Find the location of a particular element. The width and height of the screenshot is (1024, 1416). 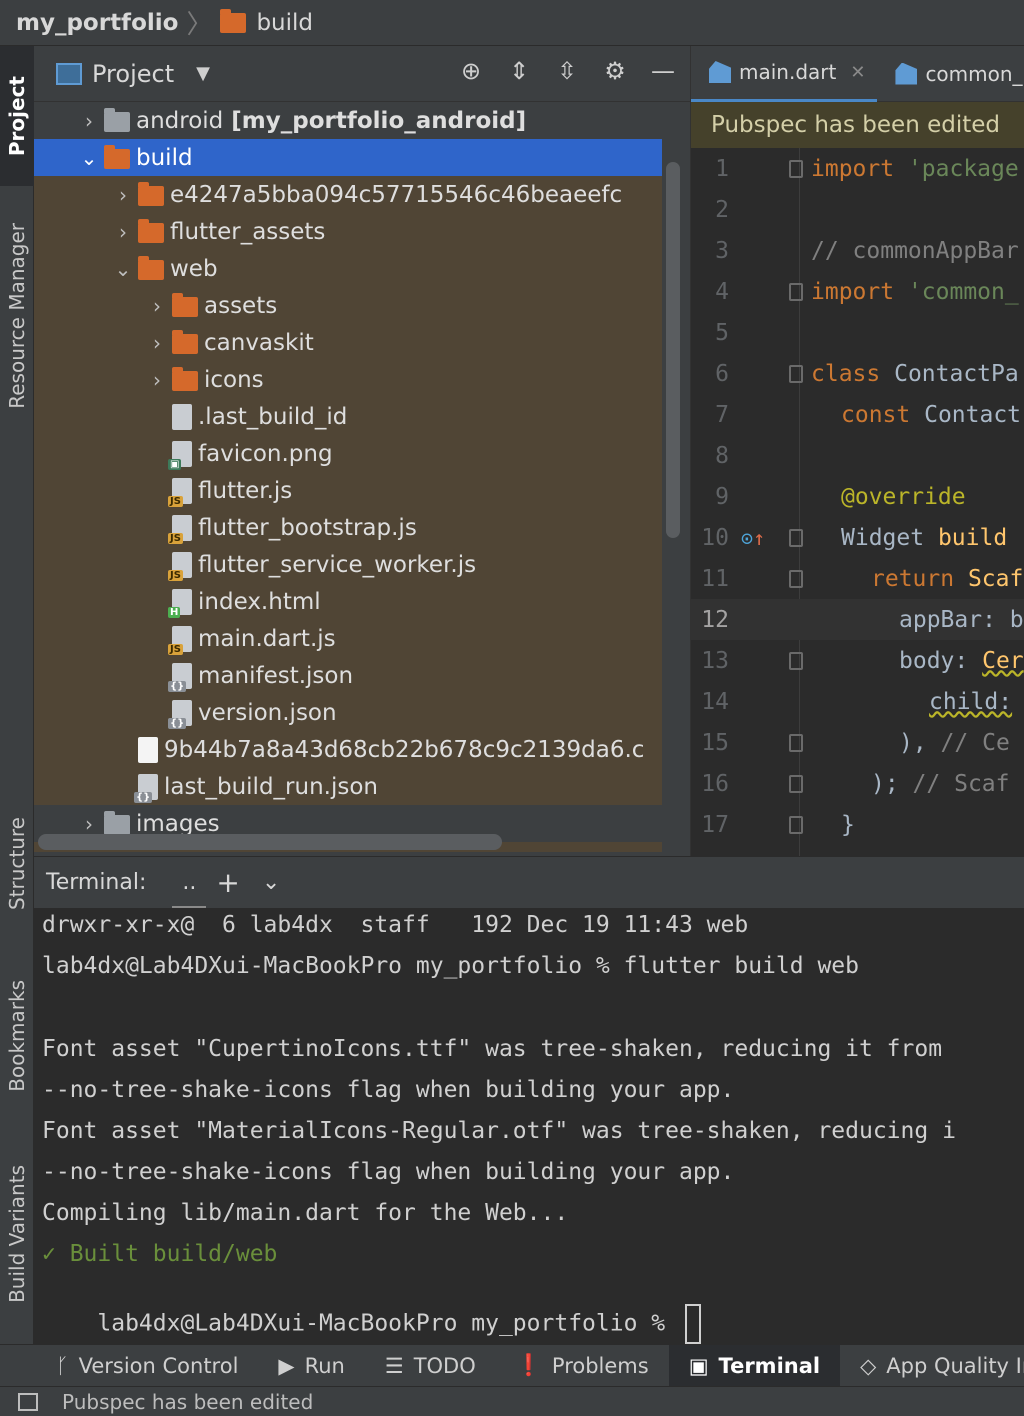

stripe-tab-project: Project is located at coordinates (17, 116).